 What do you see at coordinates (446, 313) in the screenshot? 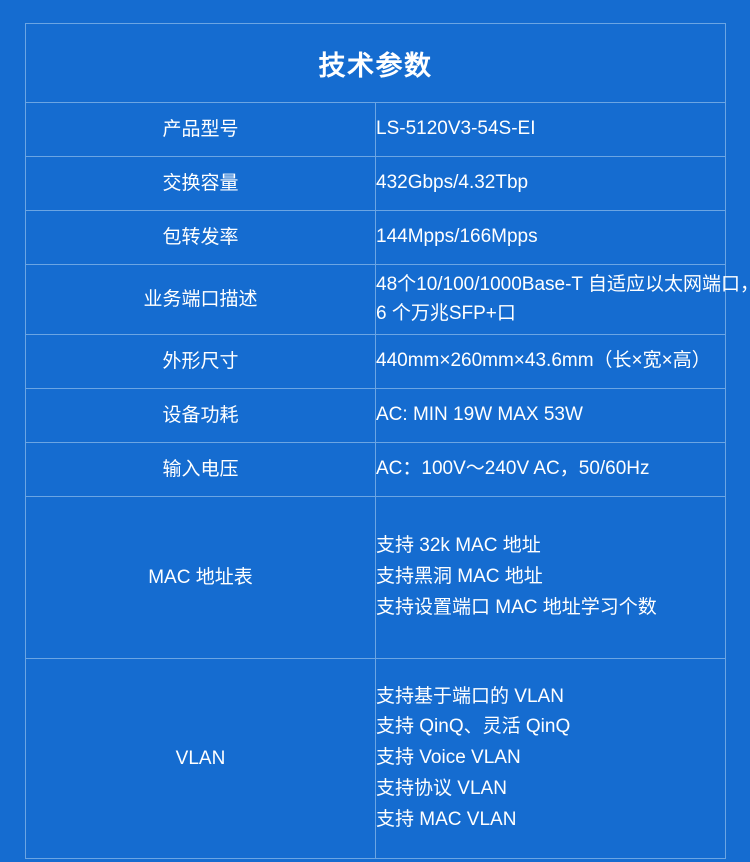
I see `spec-value-line: 6 个万兆SFP+口` at bounding box center [446, 313].